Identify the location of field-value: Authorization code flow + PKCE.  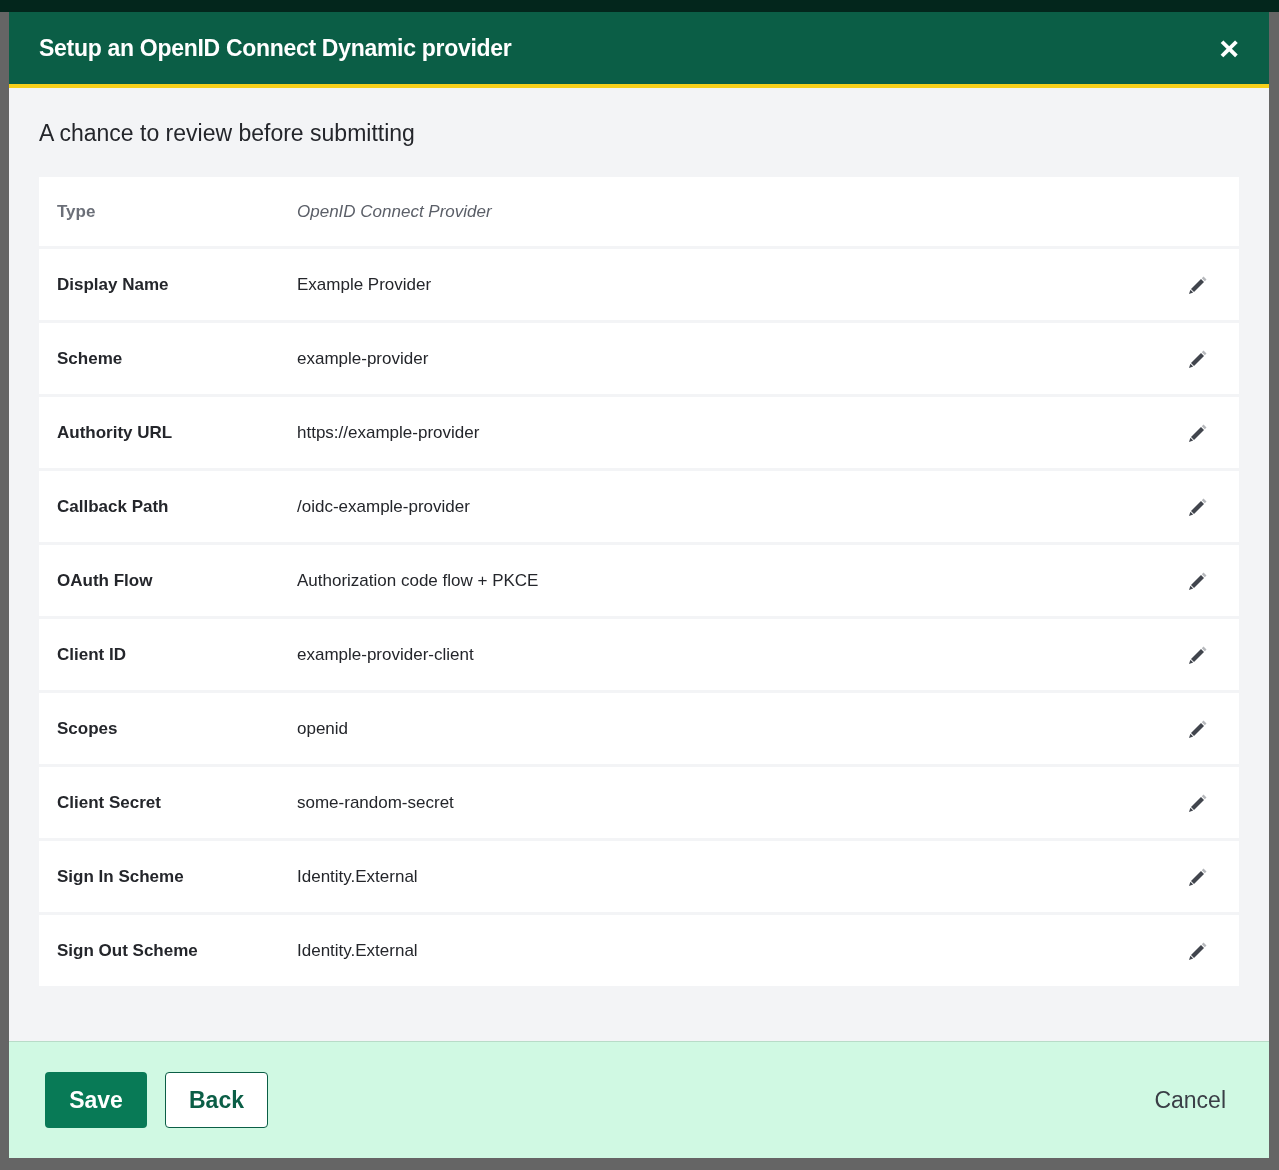
(418, 580).